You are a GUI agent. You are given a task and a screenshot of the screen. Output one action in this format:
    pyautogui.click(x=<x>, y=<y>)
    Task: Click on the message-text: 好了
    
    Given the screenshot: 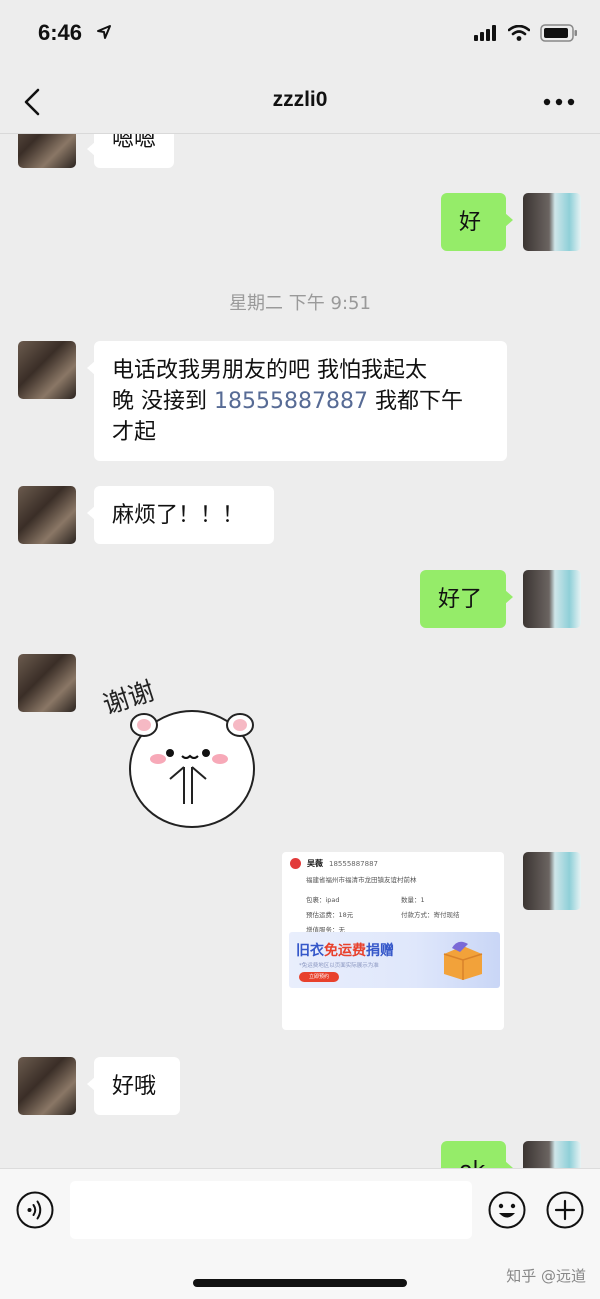 What is the action you would take?
    pyautogui.click(x=460, y=599)
    